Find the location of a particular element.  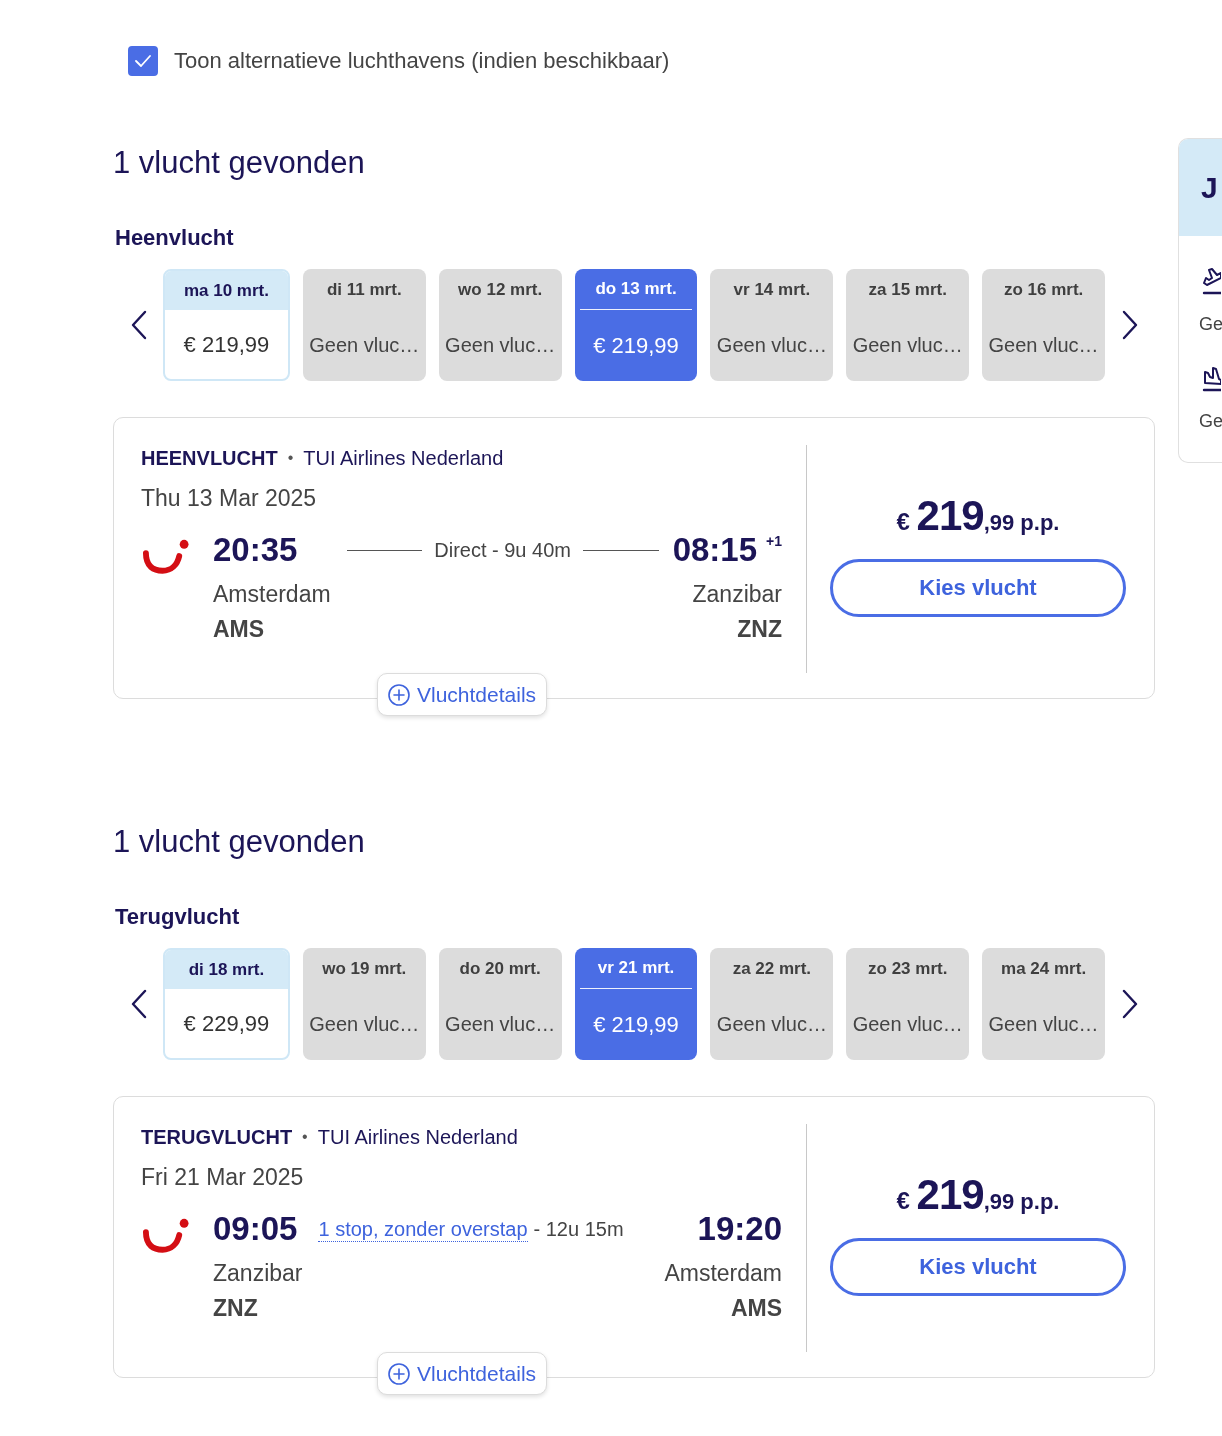

date-tile: do 13 mrt. € 219,99 is located at coordinates (636, 325).